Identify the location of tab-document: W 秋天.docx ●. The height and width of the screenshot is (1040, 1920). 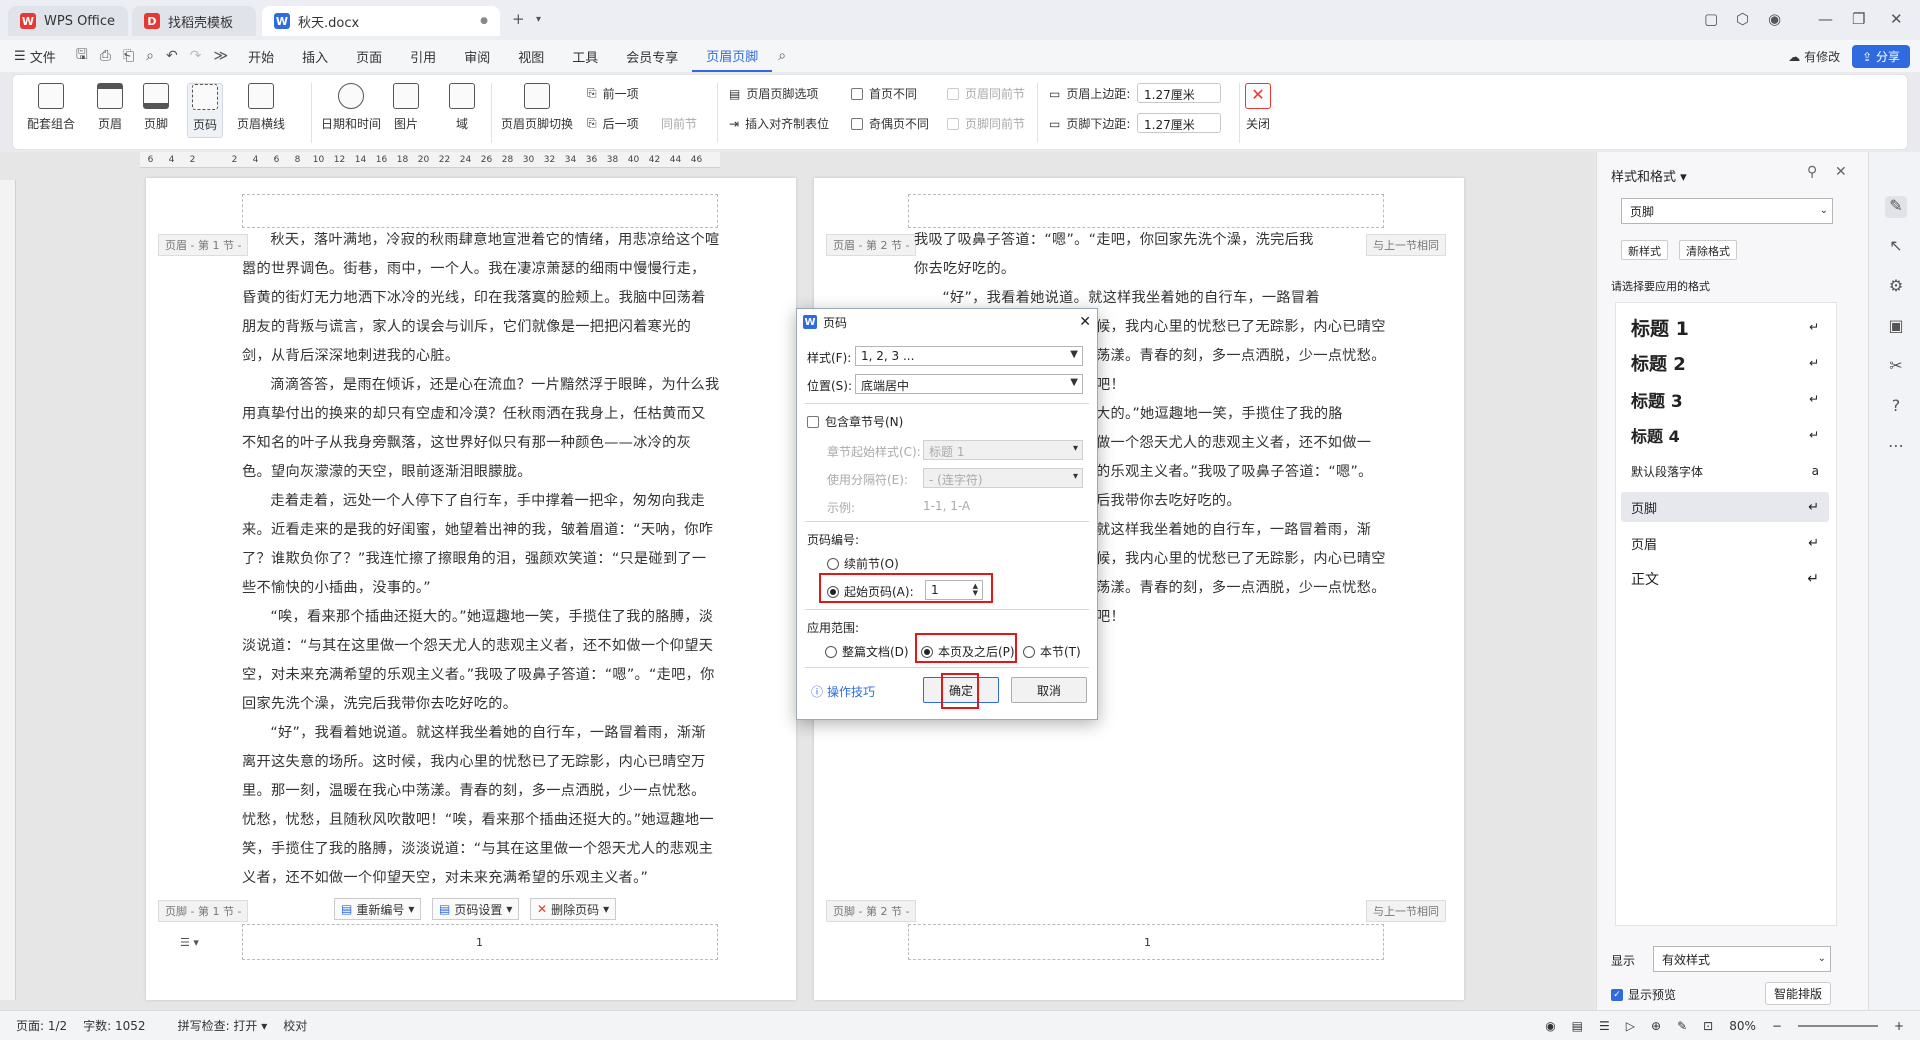
(381, 21).